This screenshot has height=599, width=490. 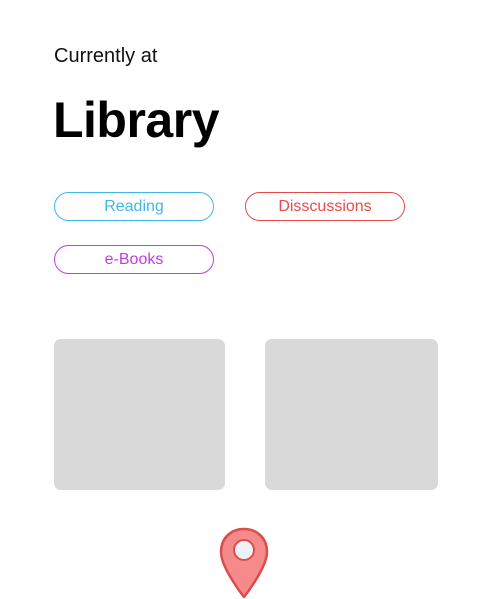 I want to click on location-subtitle: Currently at, so click(x=106, y=56).